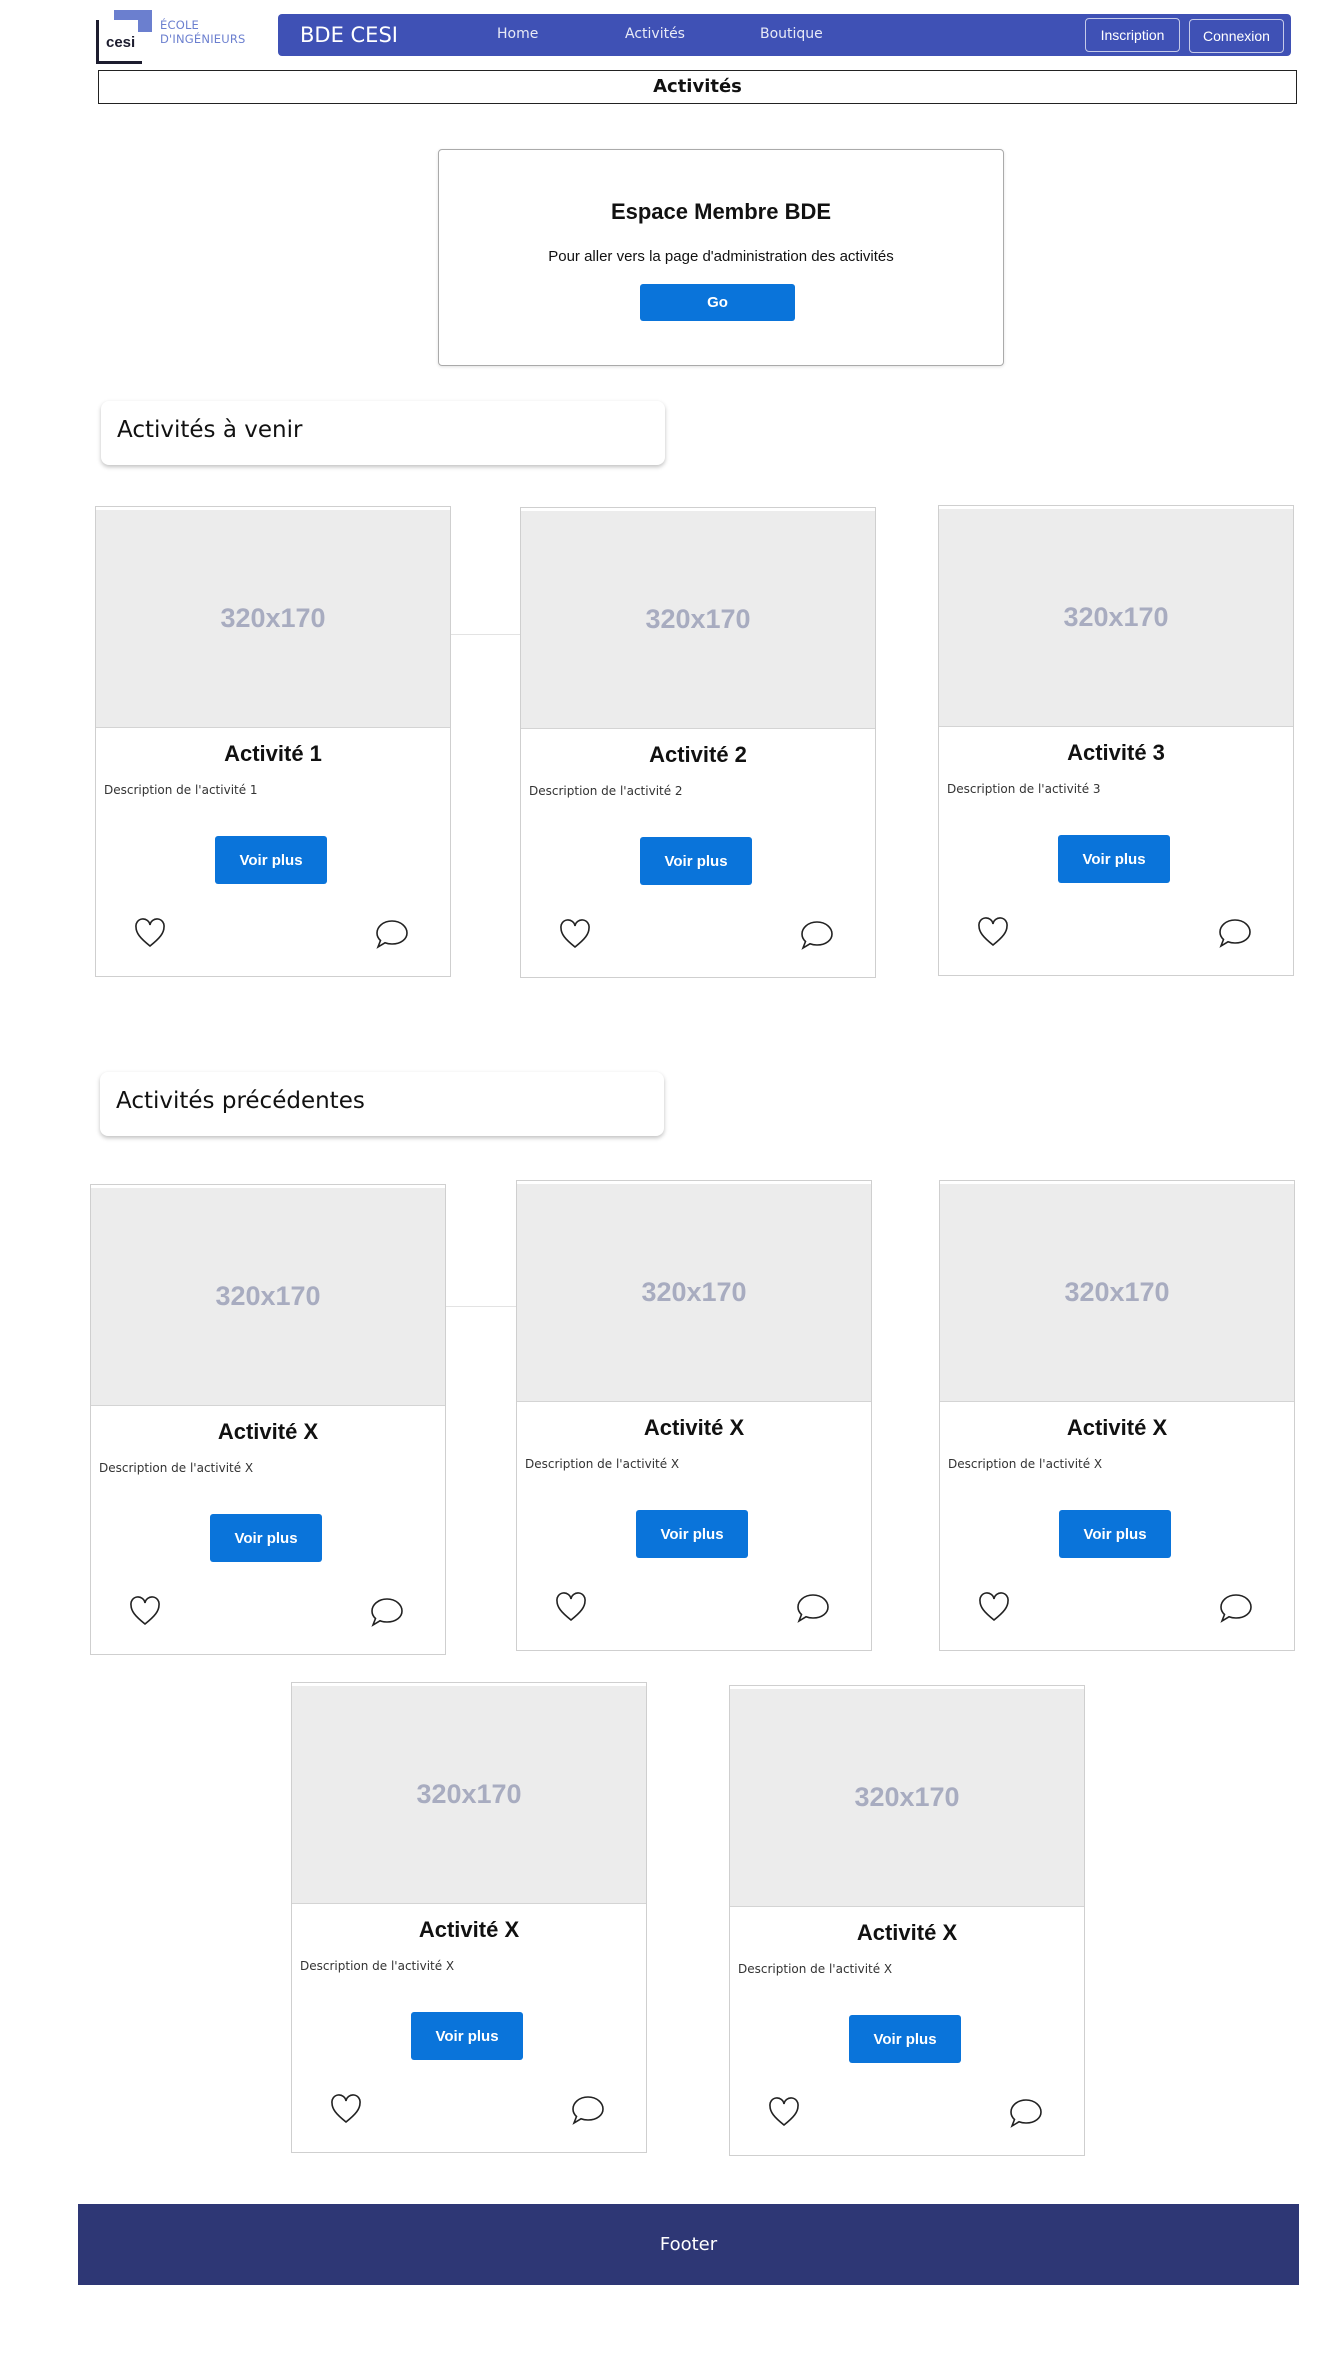 This screenshot has height=2377, width=1338. What do you see at coordinates (273, 753) in the screenshot?
I see `activity-title: Activité 1` at bounding box center [273, 753].